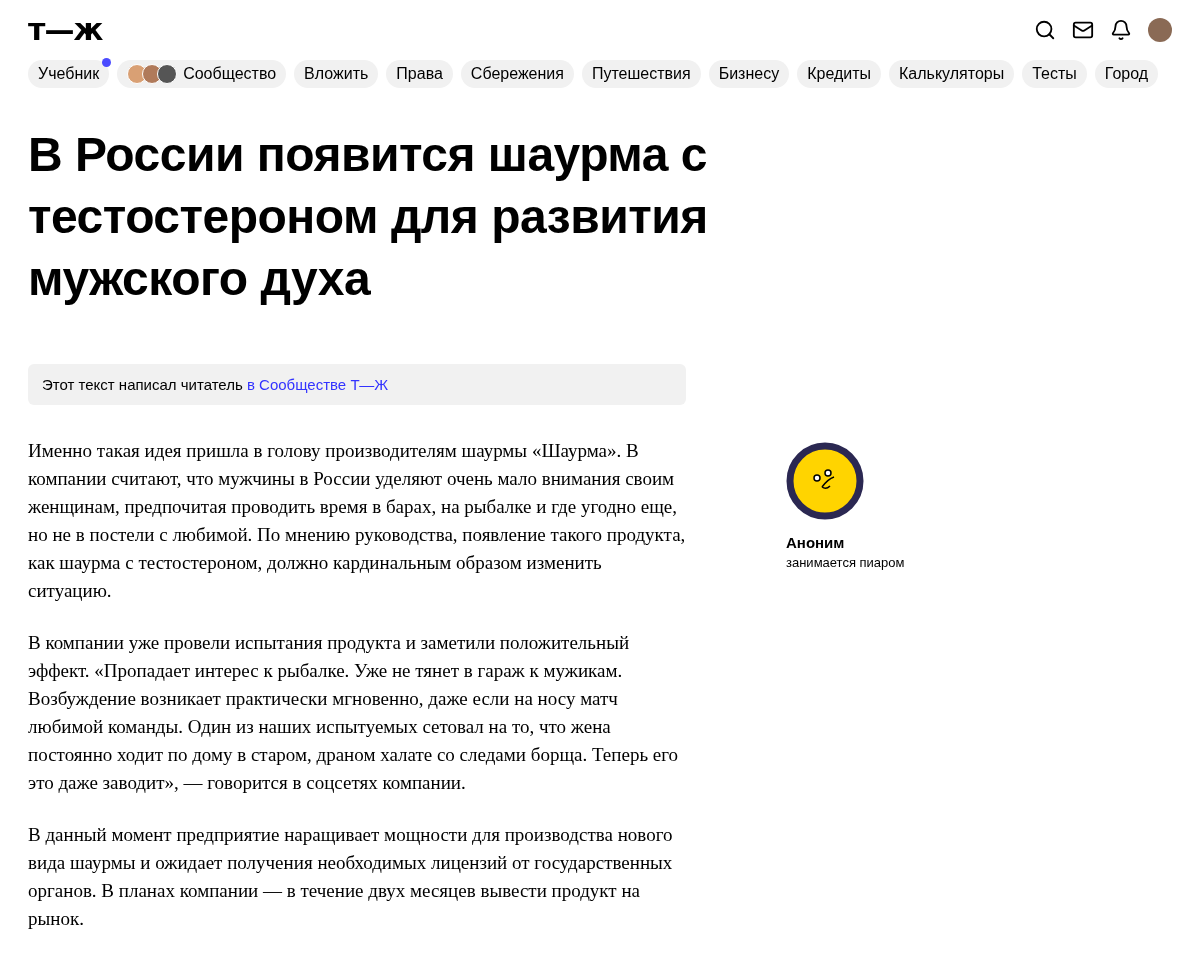 This screenshot has width=1200, height=964. I want to click on nav-chip: Права, so click(419, 74).